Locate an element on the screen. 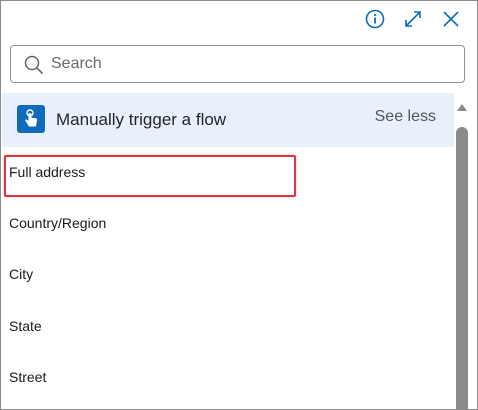  expand-icon is located at coordinates (413, 19).